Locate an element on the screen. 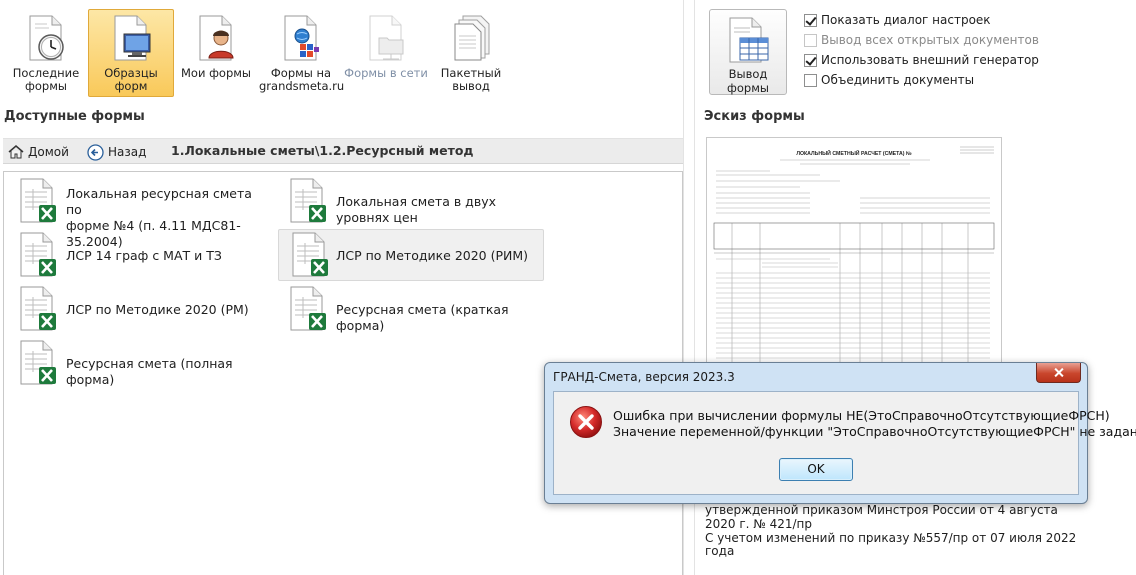 This screenshot has width=1136, height=575. preview-sheet: ЛОКАЛЬНЫЙ СМЕТНЫЙ РАСЧЕТ (СМЕТА) № is located at coordinates (854, 258).